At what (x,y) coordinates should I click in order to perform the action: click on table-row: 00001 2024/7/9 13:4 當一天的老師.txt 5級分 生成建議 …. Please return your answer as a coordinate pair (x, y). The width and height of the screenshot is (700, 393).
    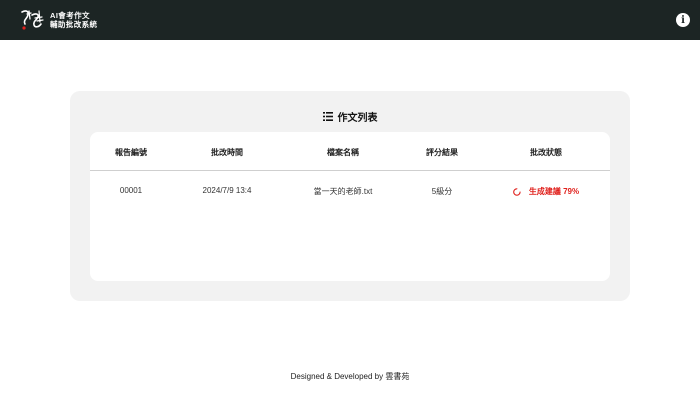
    Looking at the image, I should click on (350, 191).